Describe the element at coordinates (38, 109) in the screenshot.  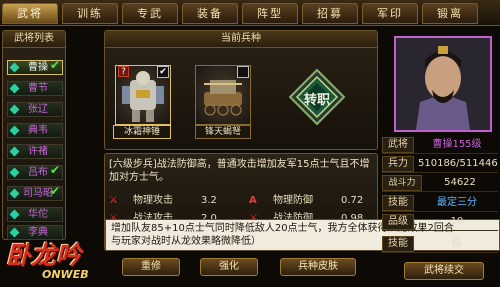
I see `general-name: 张辽` at that location.